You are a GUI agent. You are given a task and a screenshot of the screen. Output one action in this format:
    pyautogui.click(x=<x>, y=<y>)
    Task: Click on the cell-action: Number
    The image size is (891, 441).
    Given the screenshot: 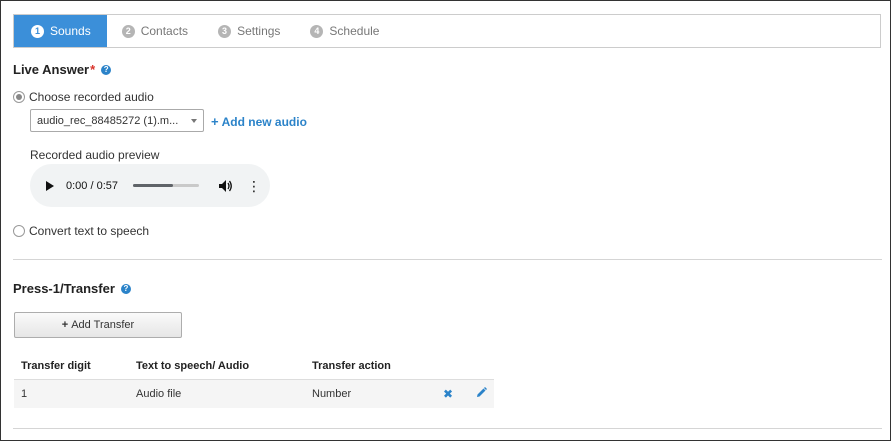 What is the action you would take?
    pyautogui.click(x=366, y=393)
    